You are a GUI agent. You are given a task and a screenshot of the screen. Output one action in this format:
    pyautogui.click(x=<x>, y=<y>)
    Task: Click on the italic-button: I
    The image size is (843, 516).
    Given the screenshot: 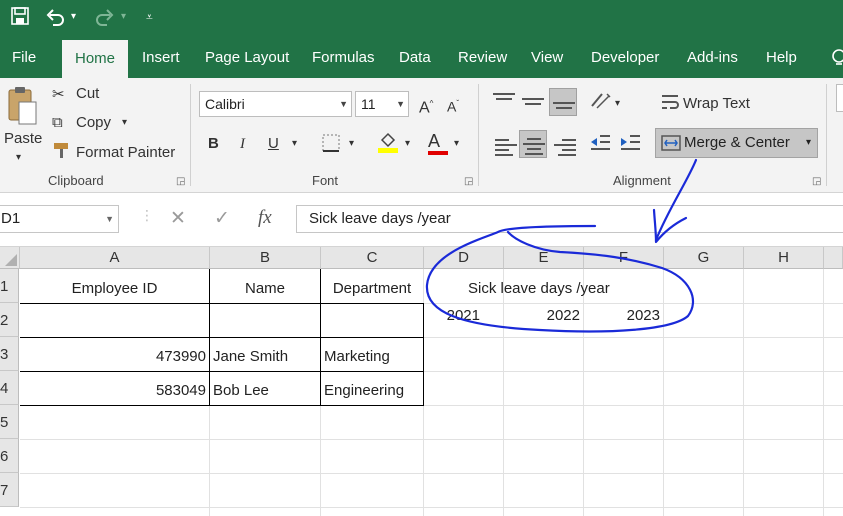 What is the action you would take?
    pyautogui.click(x=242, y=144)
    